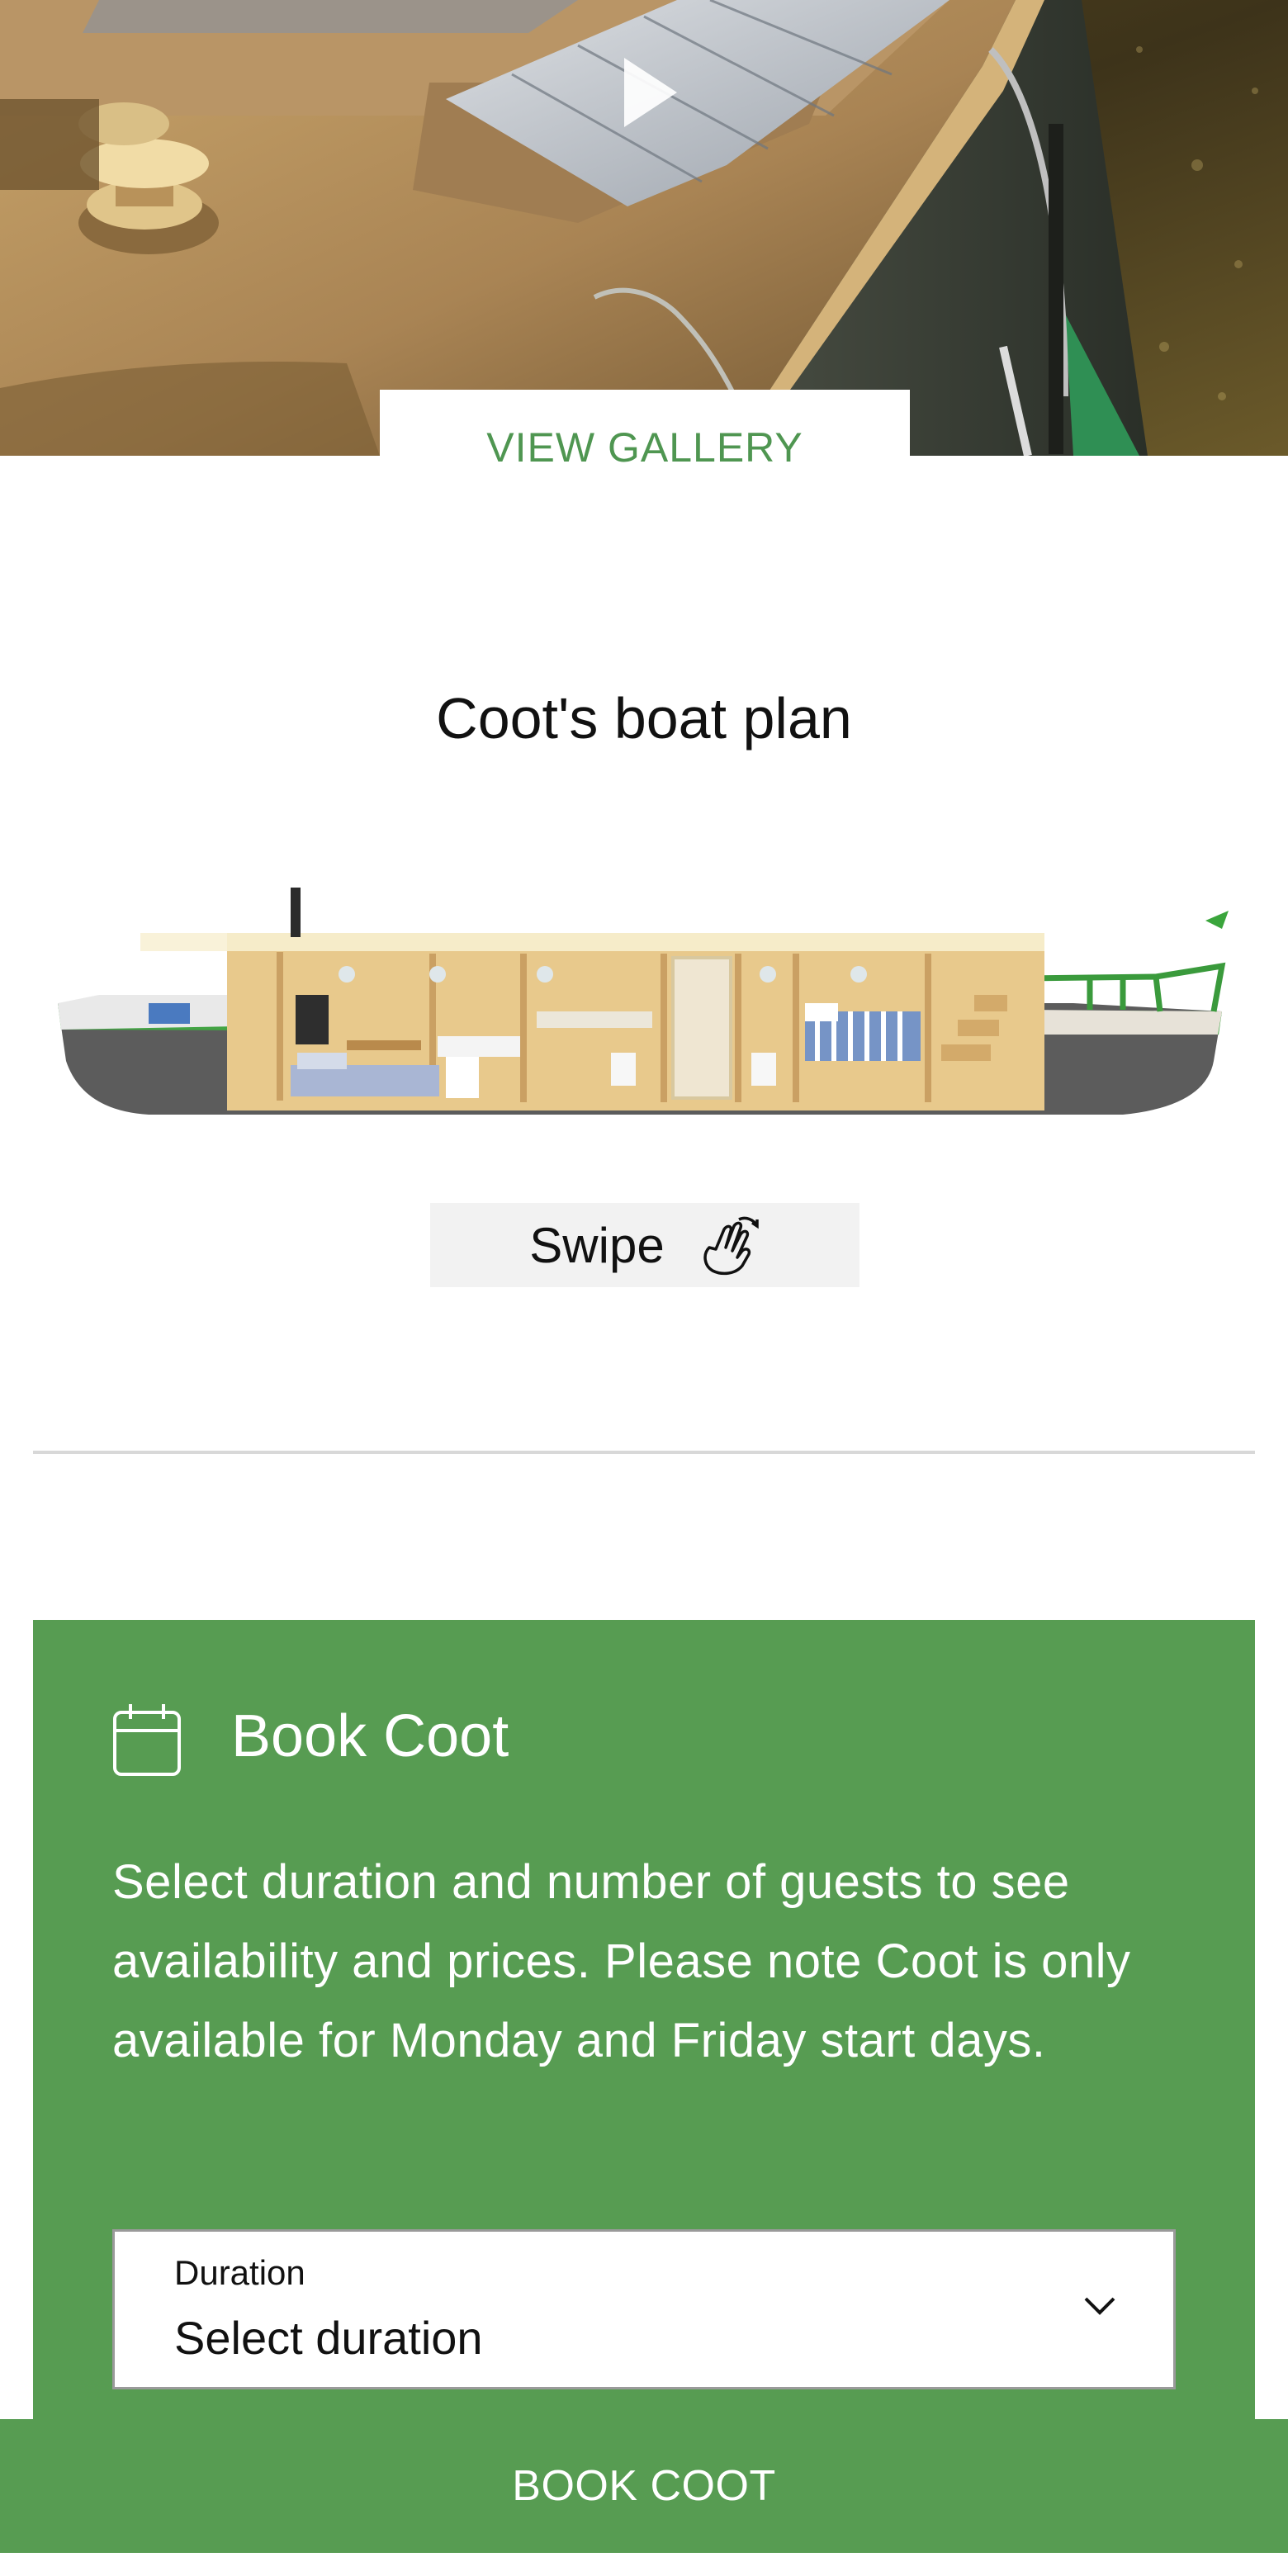 This screenshot has width=1288, height=2576. I want to click on duration-select: Duration Select duration, so click(644, 2309).